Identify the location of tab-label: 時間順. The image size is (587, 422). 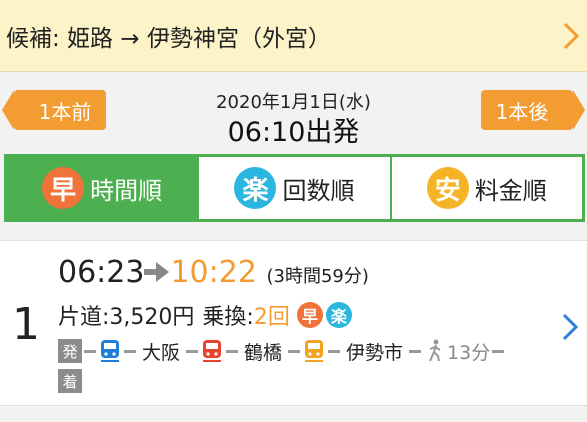
(126, 190).